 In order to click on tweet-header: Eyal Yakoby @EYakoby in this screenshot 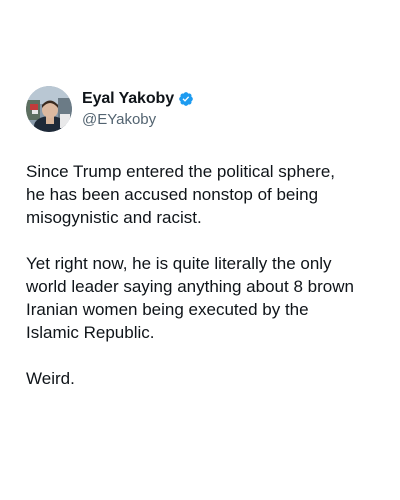, I will do `click(110, 109)`.